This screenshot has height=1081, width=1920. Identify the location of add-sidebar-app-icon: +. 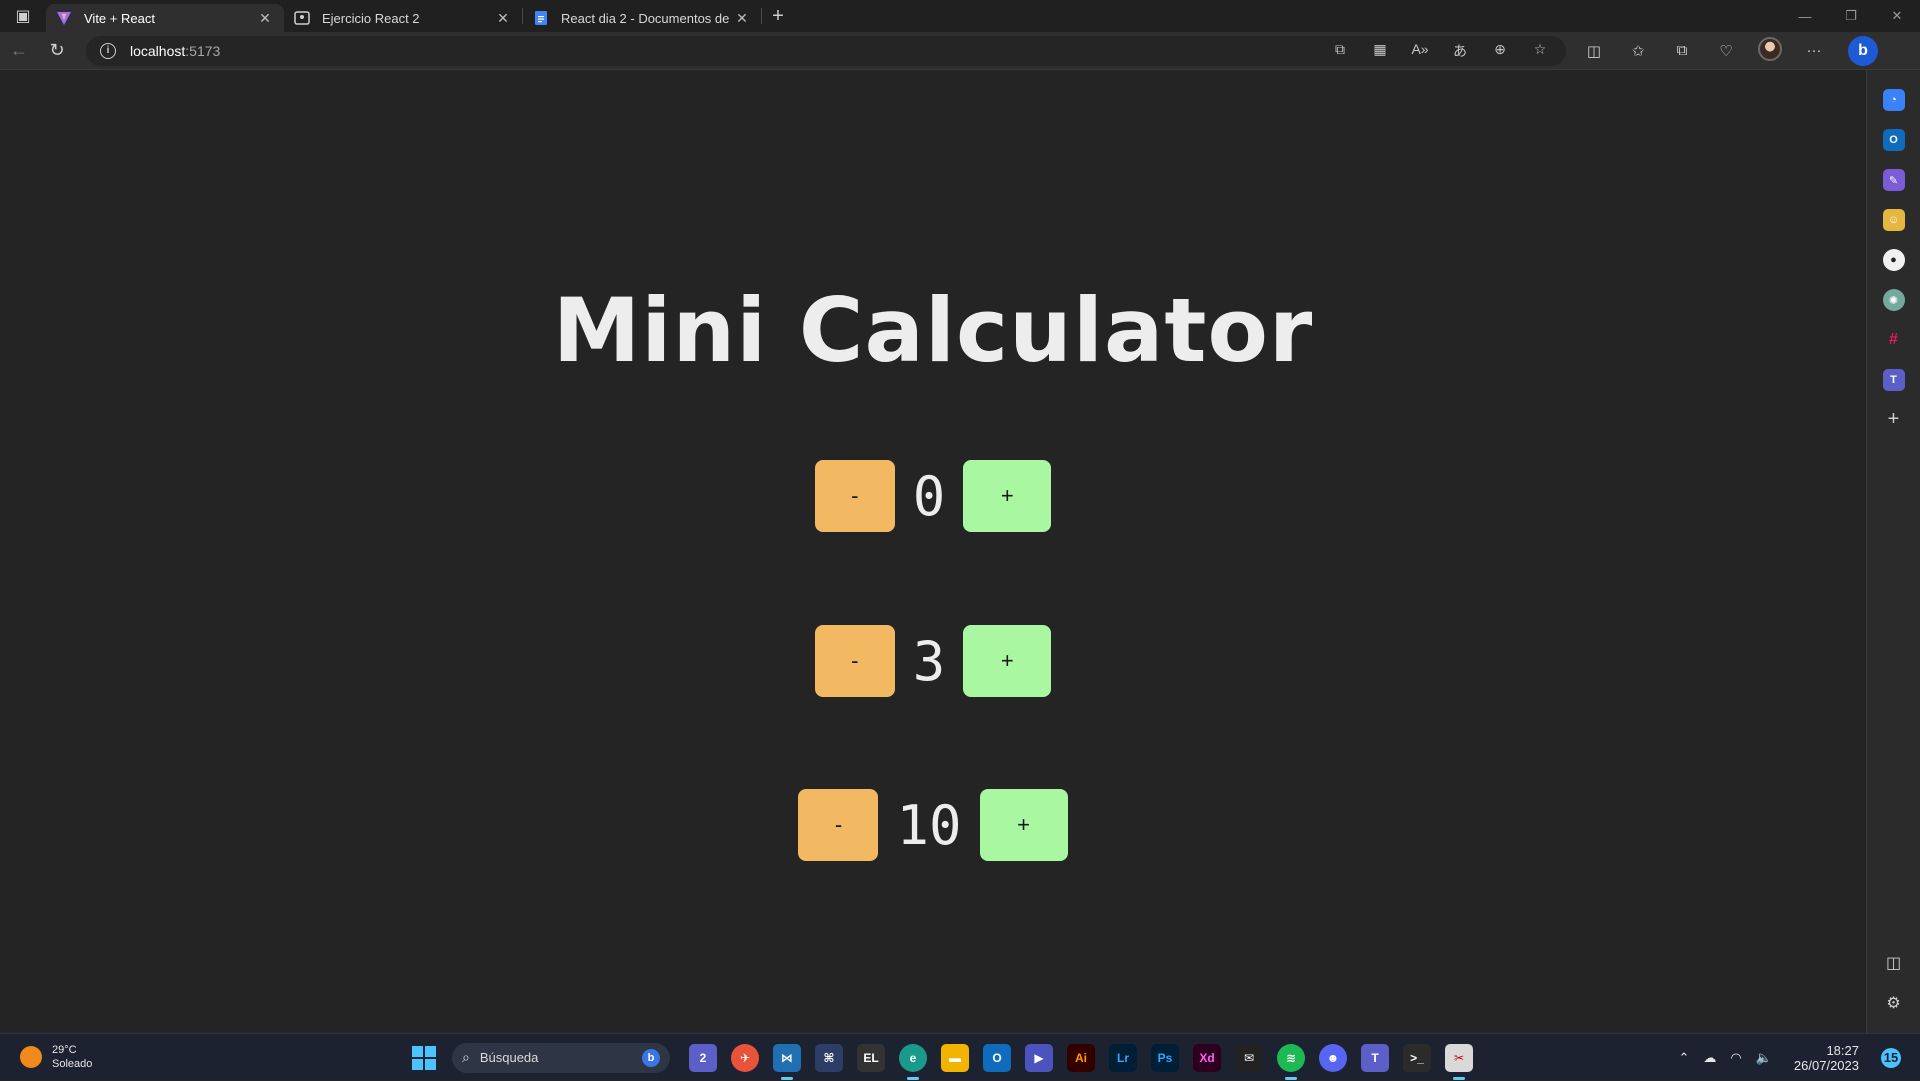
(1894, 419).